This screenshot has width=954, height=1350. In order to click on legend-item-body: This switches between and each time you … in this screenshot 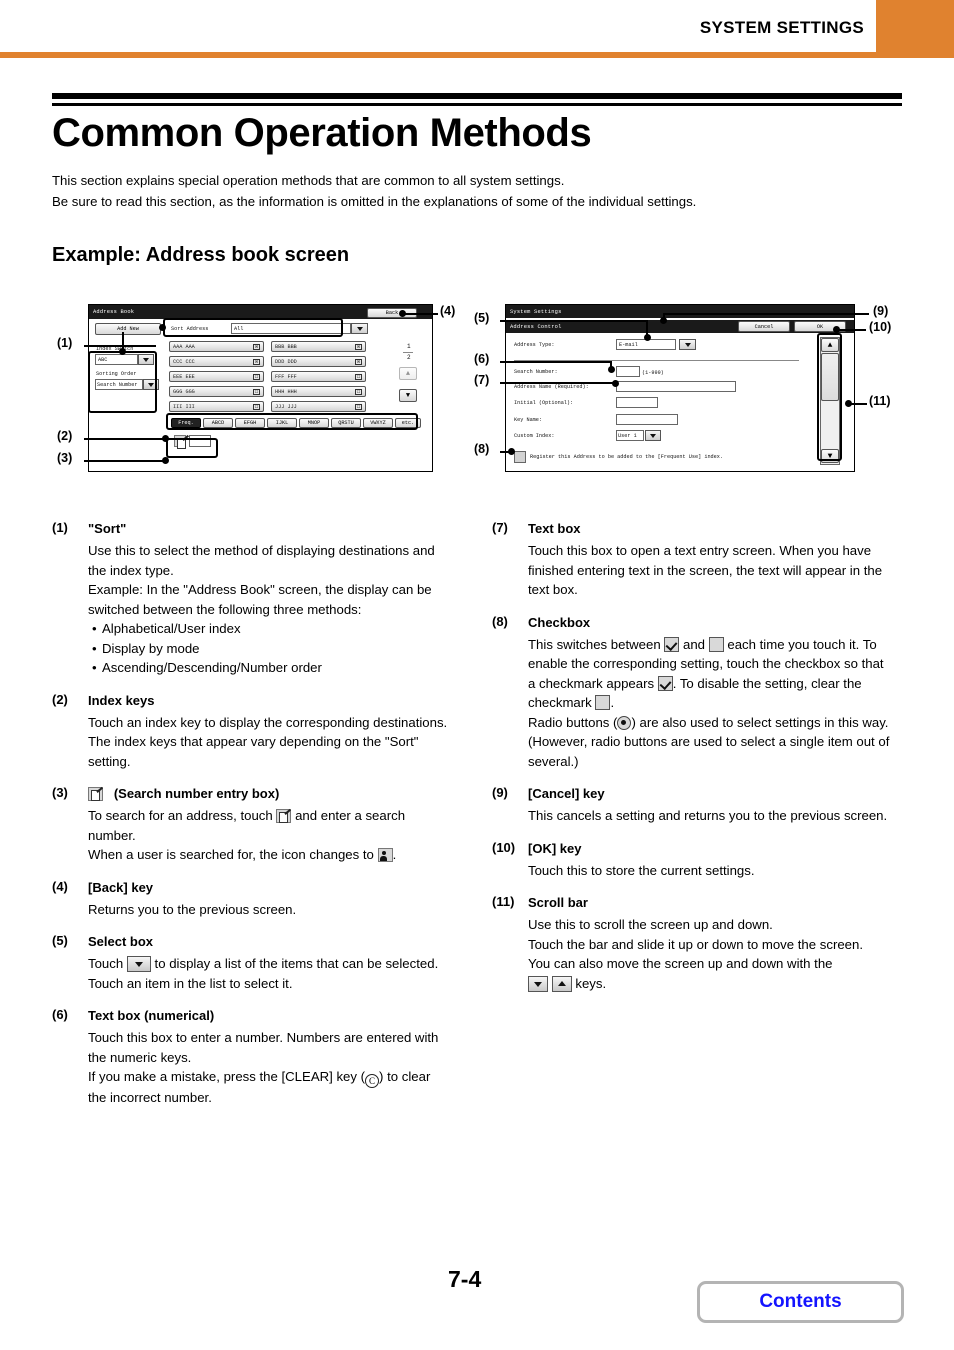, I will do `click(710, 703)`.